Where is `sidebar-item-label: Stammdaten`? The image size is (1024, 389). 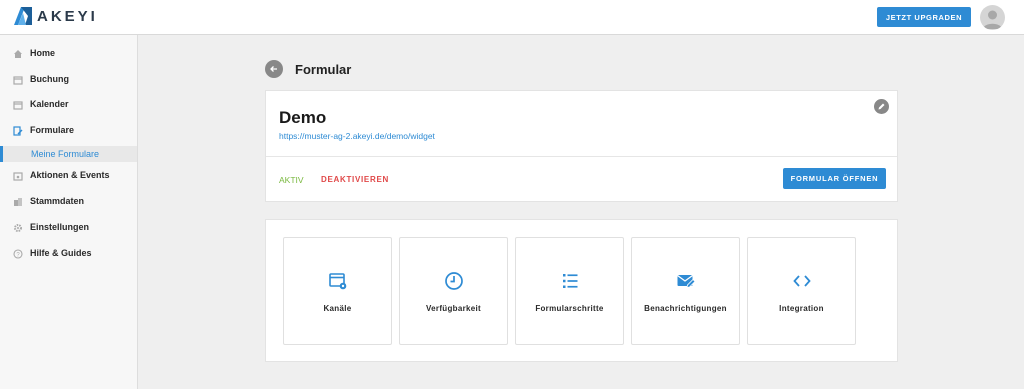 sidebar-item-label: Stammdaten is located at coordinates (57, 201).